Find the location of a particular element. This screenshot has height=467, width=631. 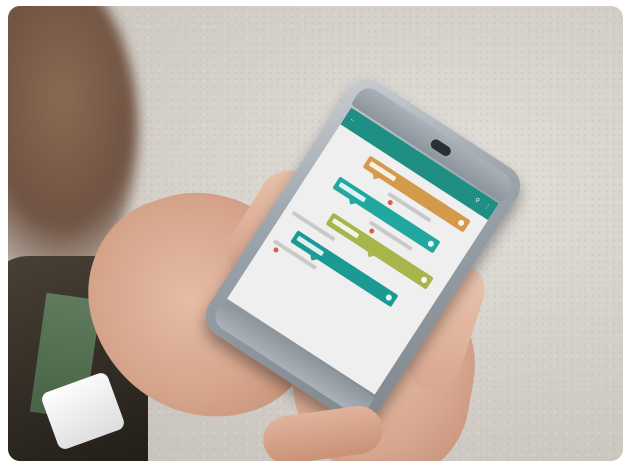

share-icon is located at coordinates (424, 280).